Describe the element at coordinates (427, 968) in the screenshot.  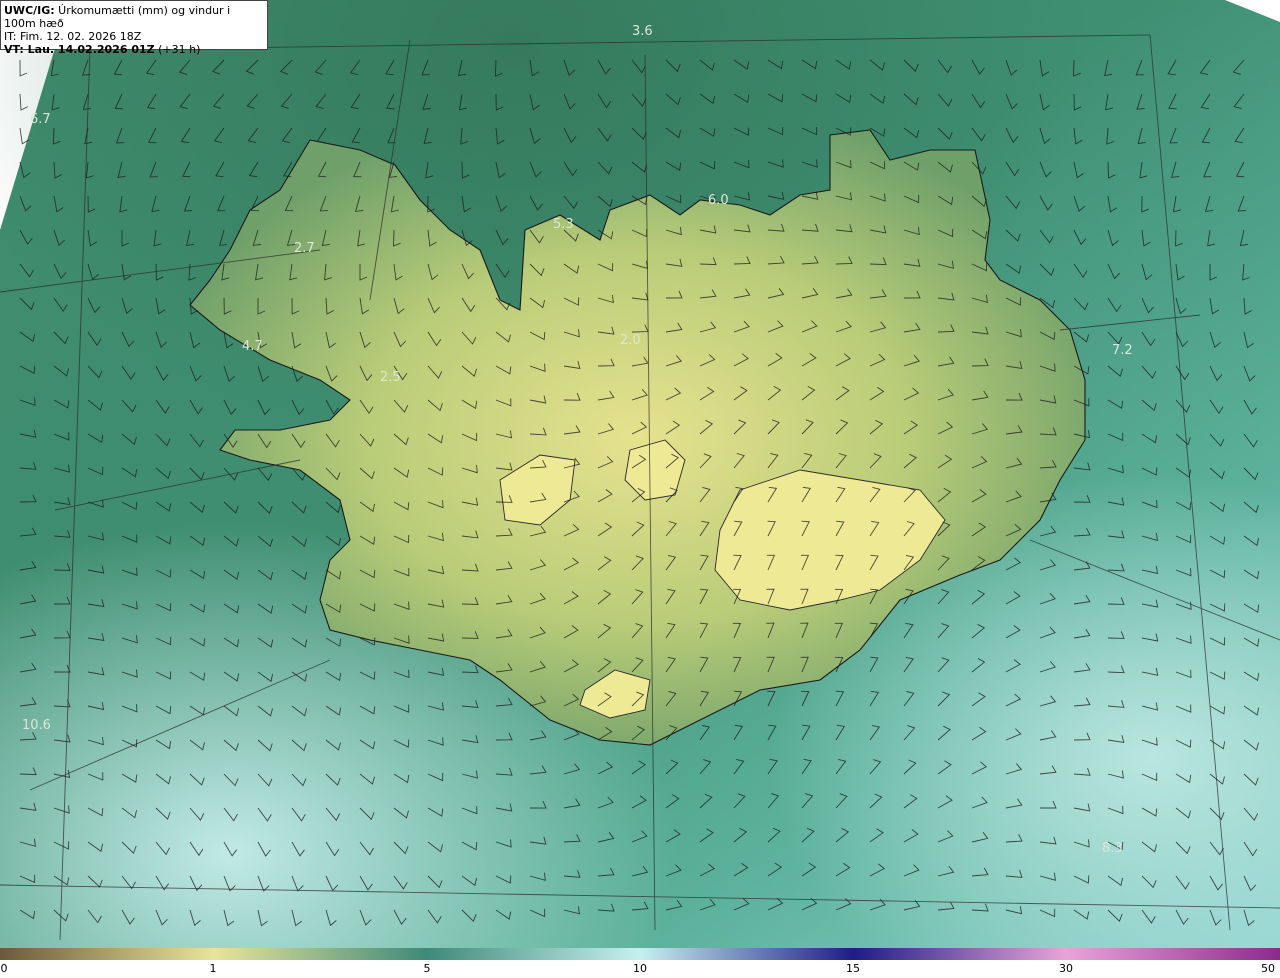
I see `colorbar-tick: 5` at that location.